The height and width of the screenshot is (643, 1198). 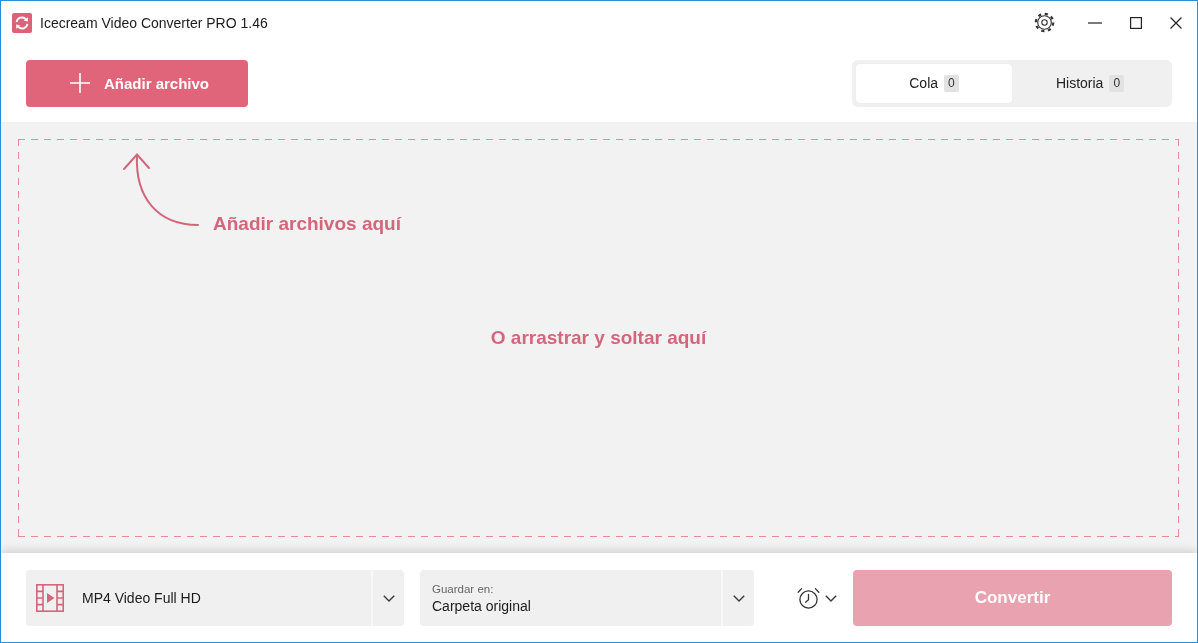 What do you see at coordinates (1044, 22) in the screenshot?
I see `settings-icon` at bounding box center [1044, 22].